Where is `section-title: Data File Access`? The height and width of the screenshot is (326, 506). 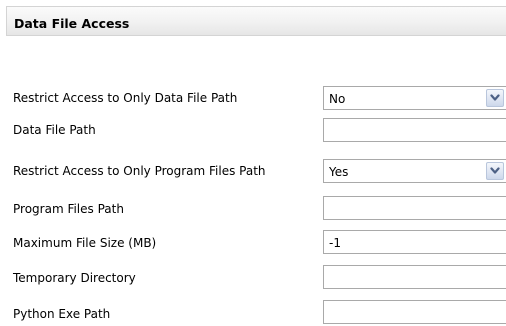 section-title: Data File Access is located at coordinates (72, 23).